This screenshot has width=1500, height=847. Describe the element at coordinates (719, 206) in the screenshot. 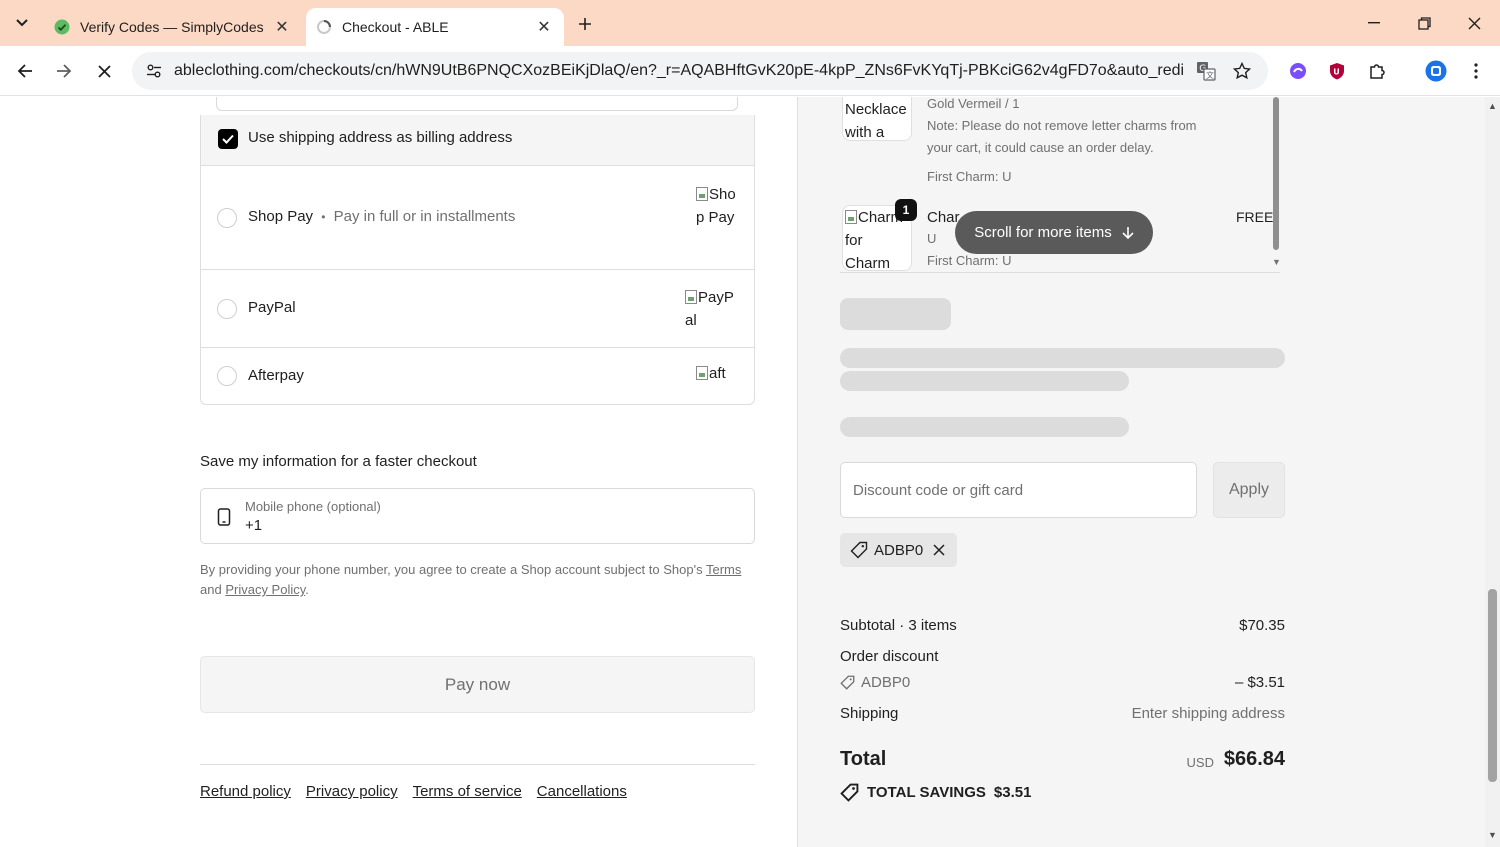

I see `shop-pay-logo-broken-image: Shop Pay` at that location.